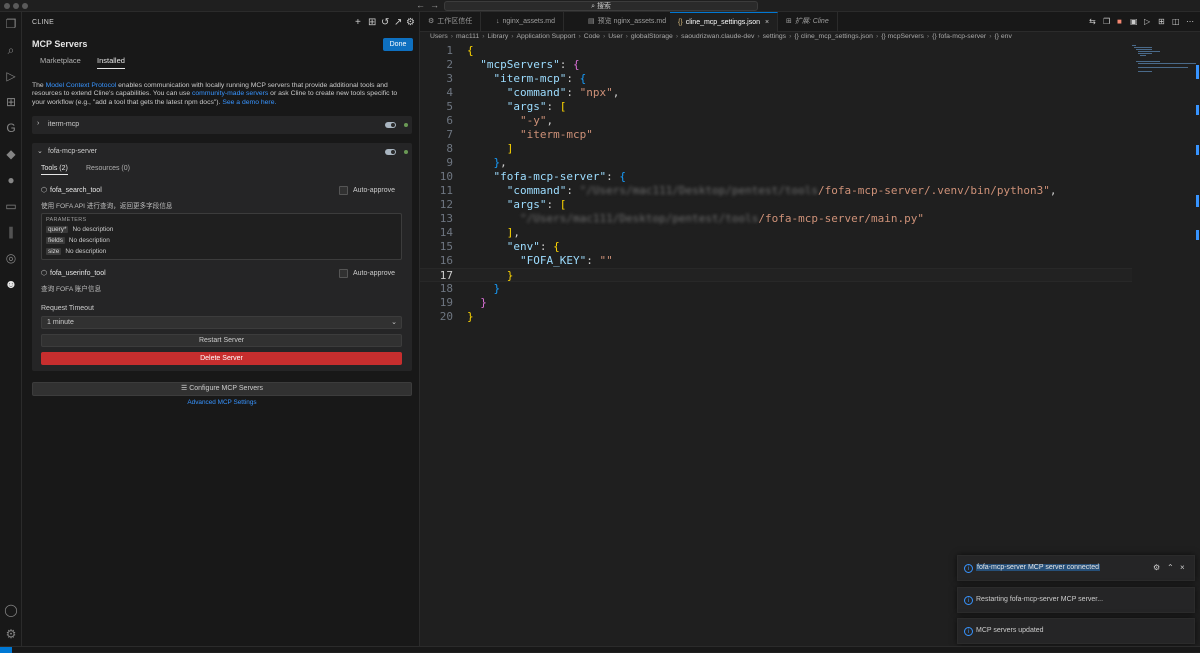 This screenshot has width=1200, height=653. What do you see at coordinates (1170, 567) in the screenshot?
I see `chevron-up-icon: ⌃` at bounding box center [1170, 567].